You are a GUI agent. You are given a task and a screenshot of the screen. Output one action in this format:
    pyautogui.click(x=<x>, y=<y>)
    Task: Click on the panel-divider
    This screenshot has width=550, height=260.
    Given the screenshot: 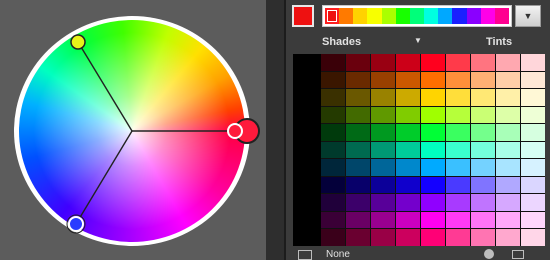 What is the action you would take?
    pyautogui.click(x=276, y=130)
    